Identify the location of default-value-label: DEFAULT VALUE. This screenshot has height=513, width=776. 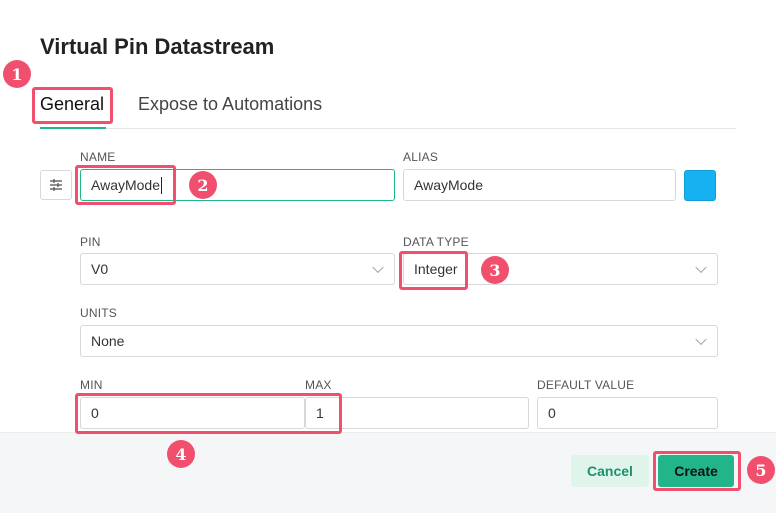
(586, 385).